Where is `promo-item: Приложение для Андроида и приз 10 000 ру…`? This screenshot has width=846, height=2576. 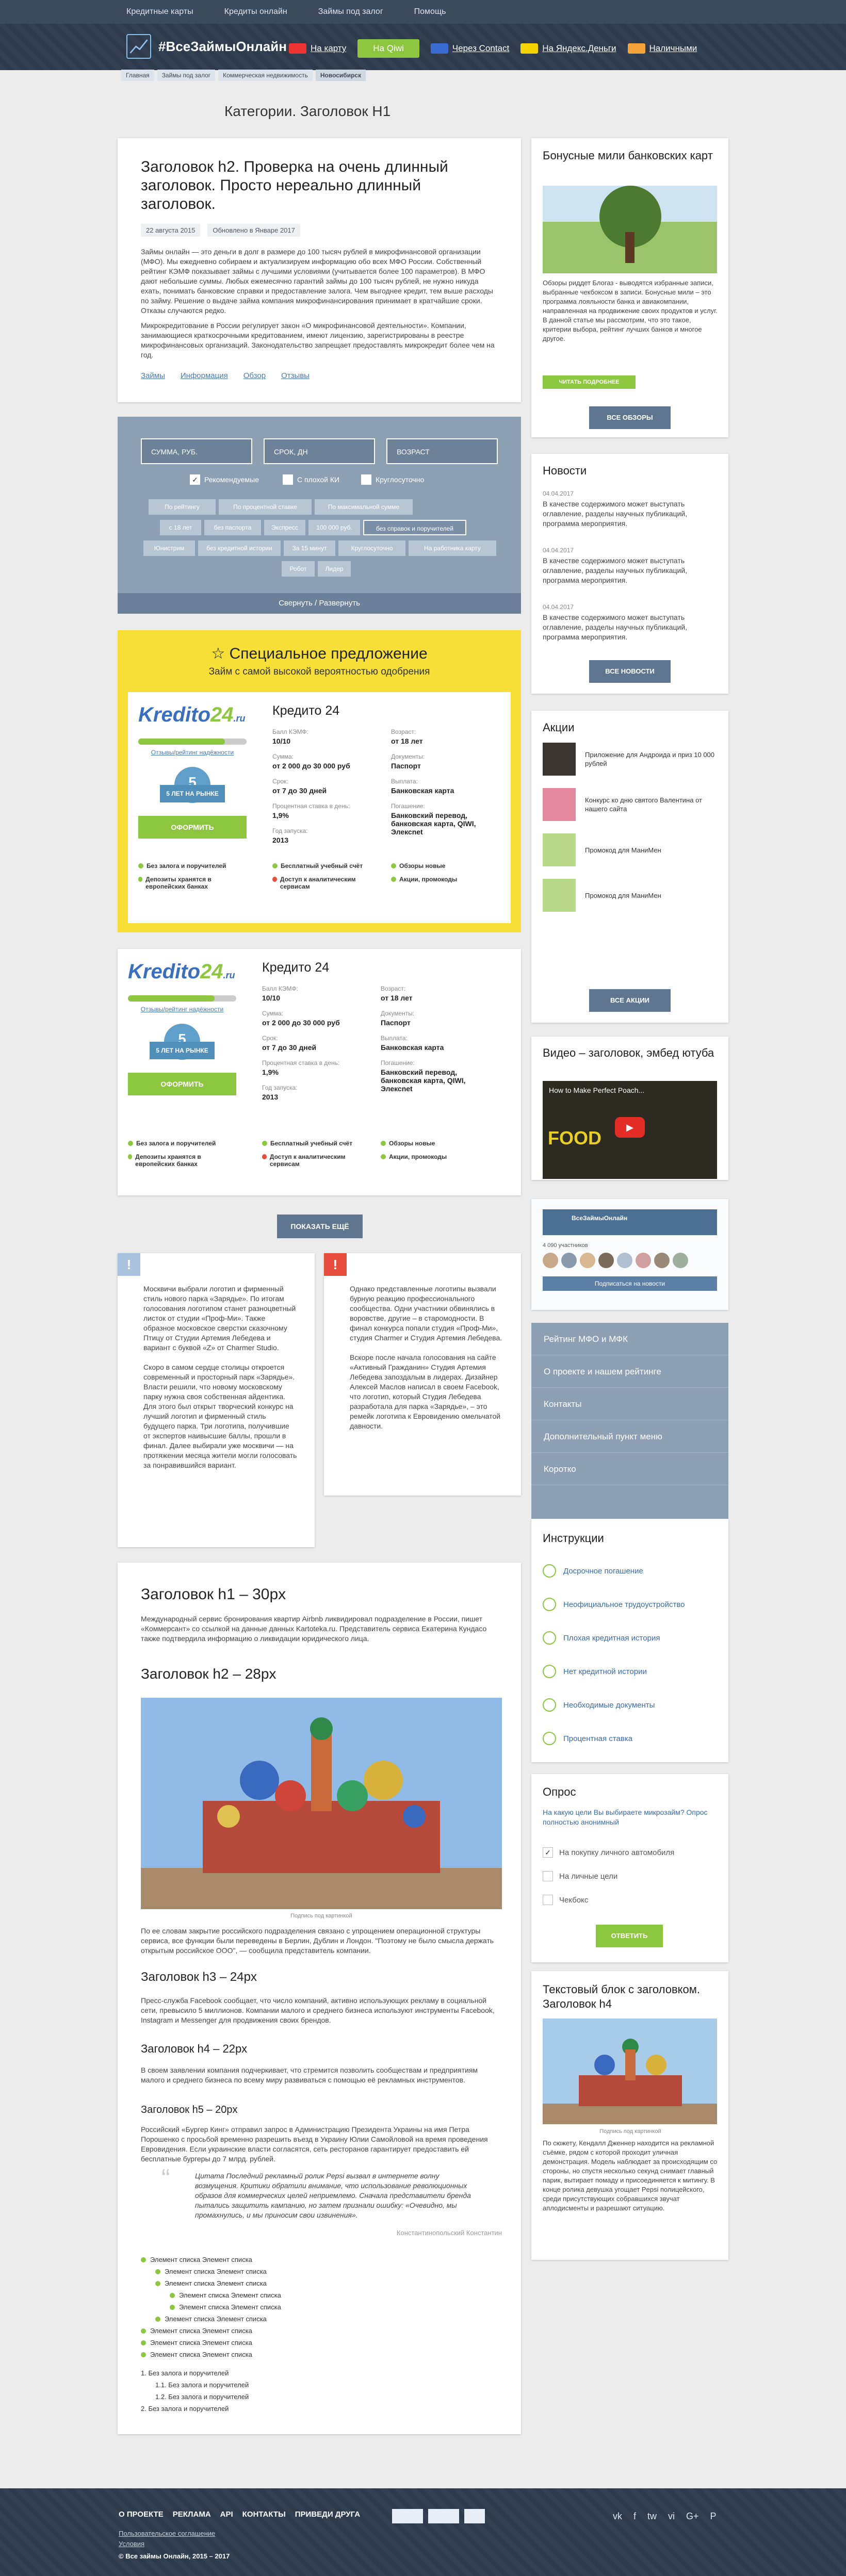 promo-item: Приложение для Андроида и приз 10 000 ру… is located at coordinates (630, 759).